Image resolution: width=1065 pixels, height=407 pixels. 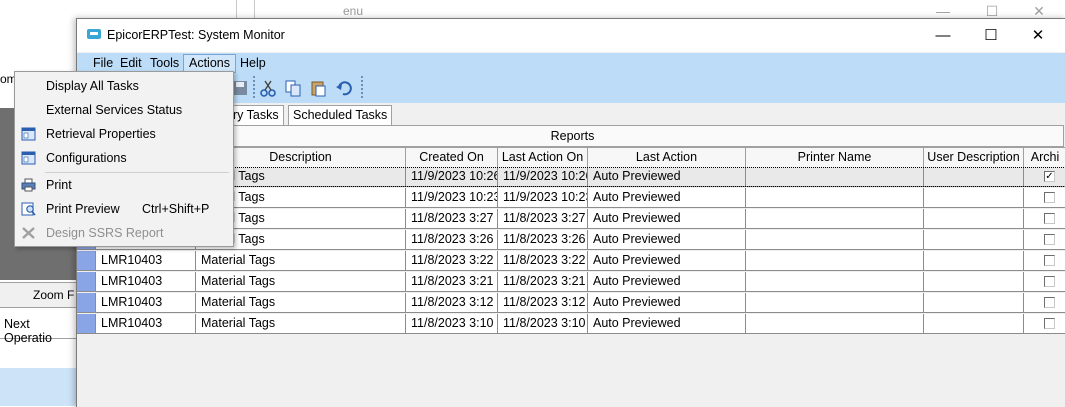 What do you see at coordinates (543, 261) in the screenshot?
I see `cell-last-action-on: 11/8/2023 3:22` at bounding box center [543, 261].